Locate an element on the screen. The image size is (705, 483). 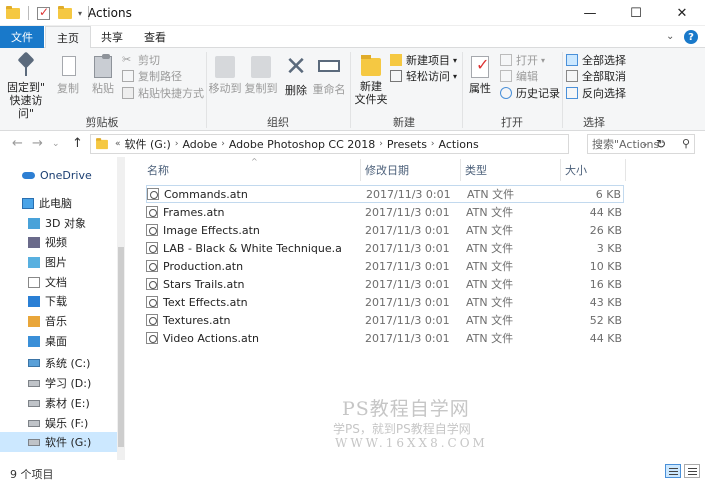
nav-item-desktop: 桌面 is located at coordinates (58, 341).